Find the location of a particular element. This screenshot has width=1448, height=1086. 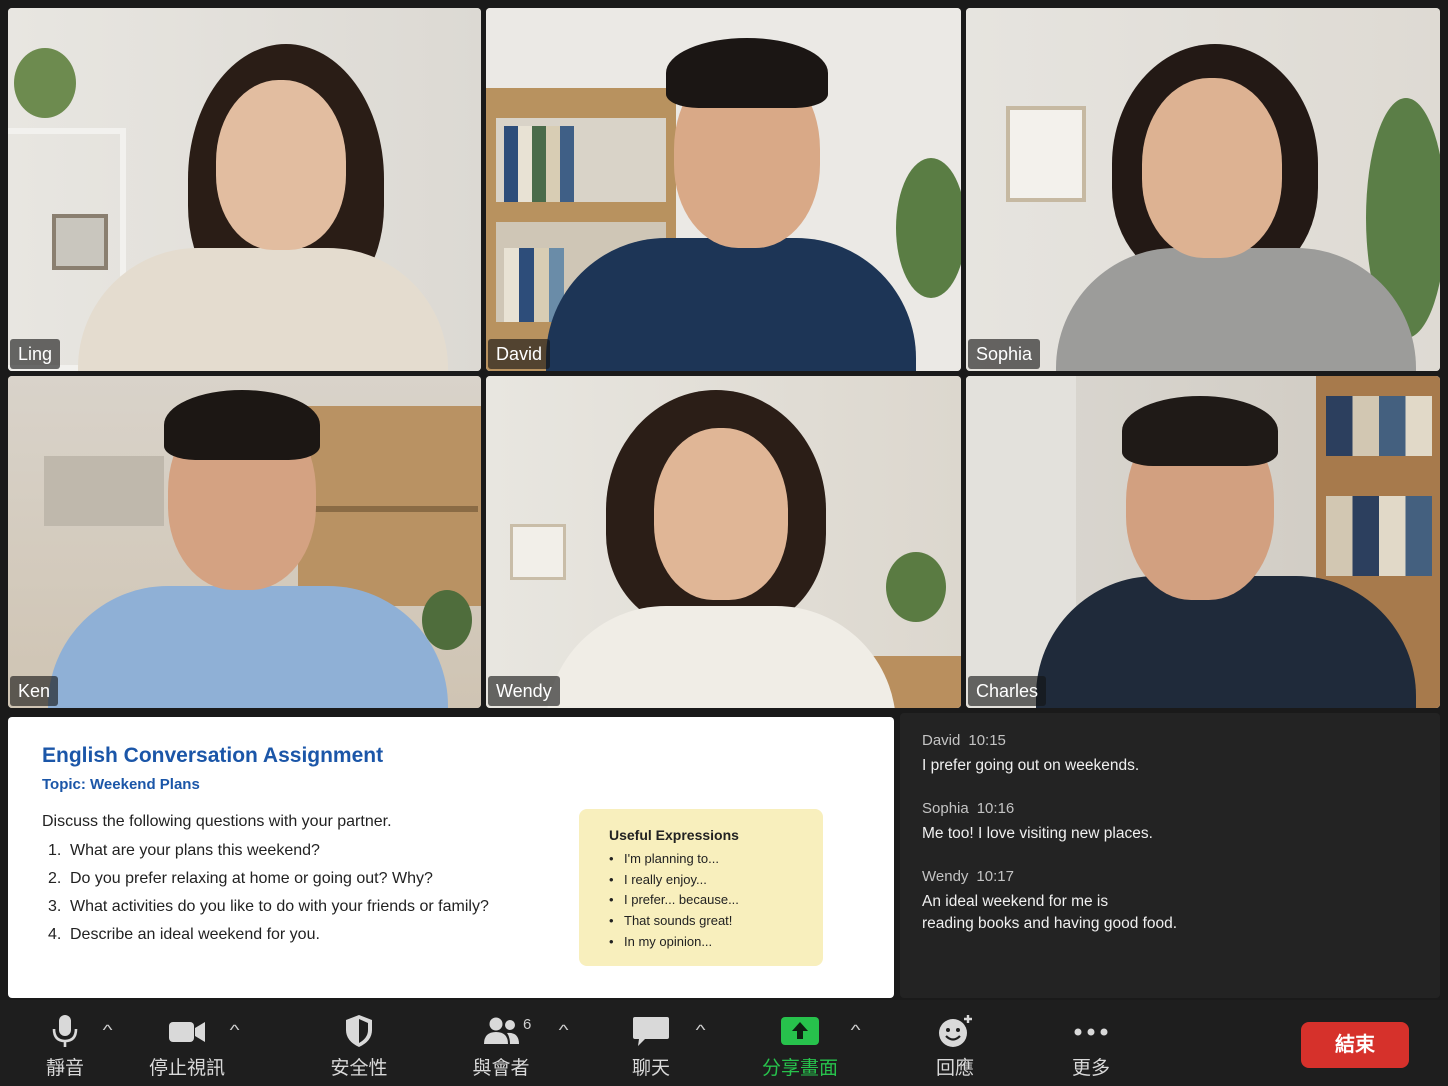

expression-item: That sounds great! is located at coordinates (716, 923).